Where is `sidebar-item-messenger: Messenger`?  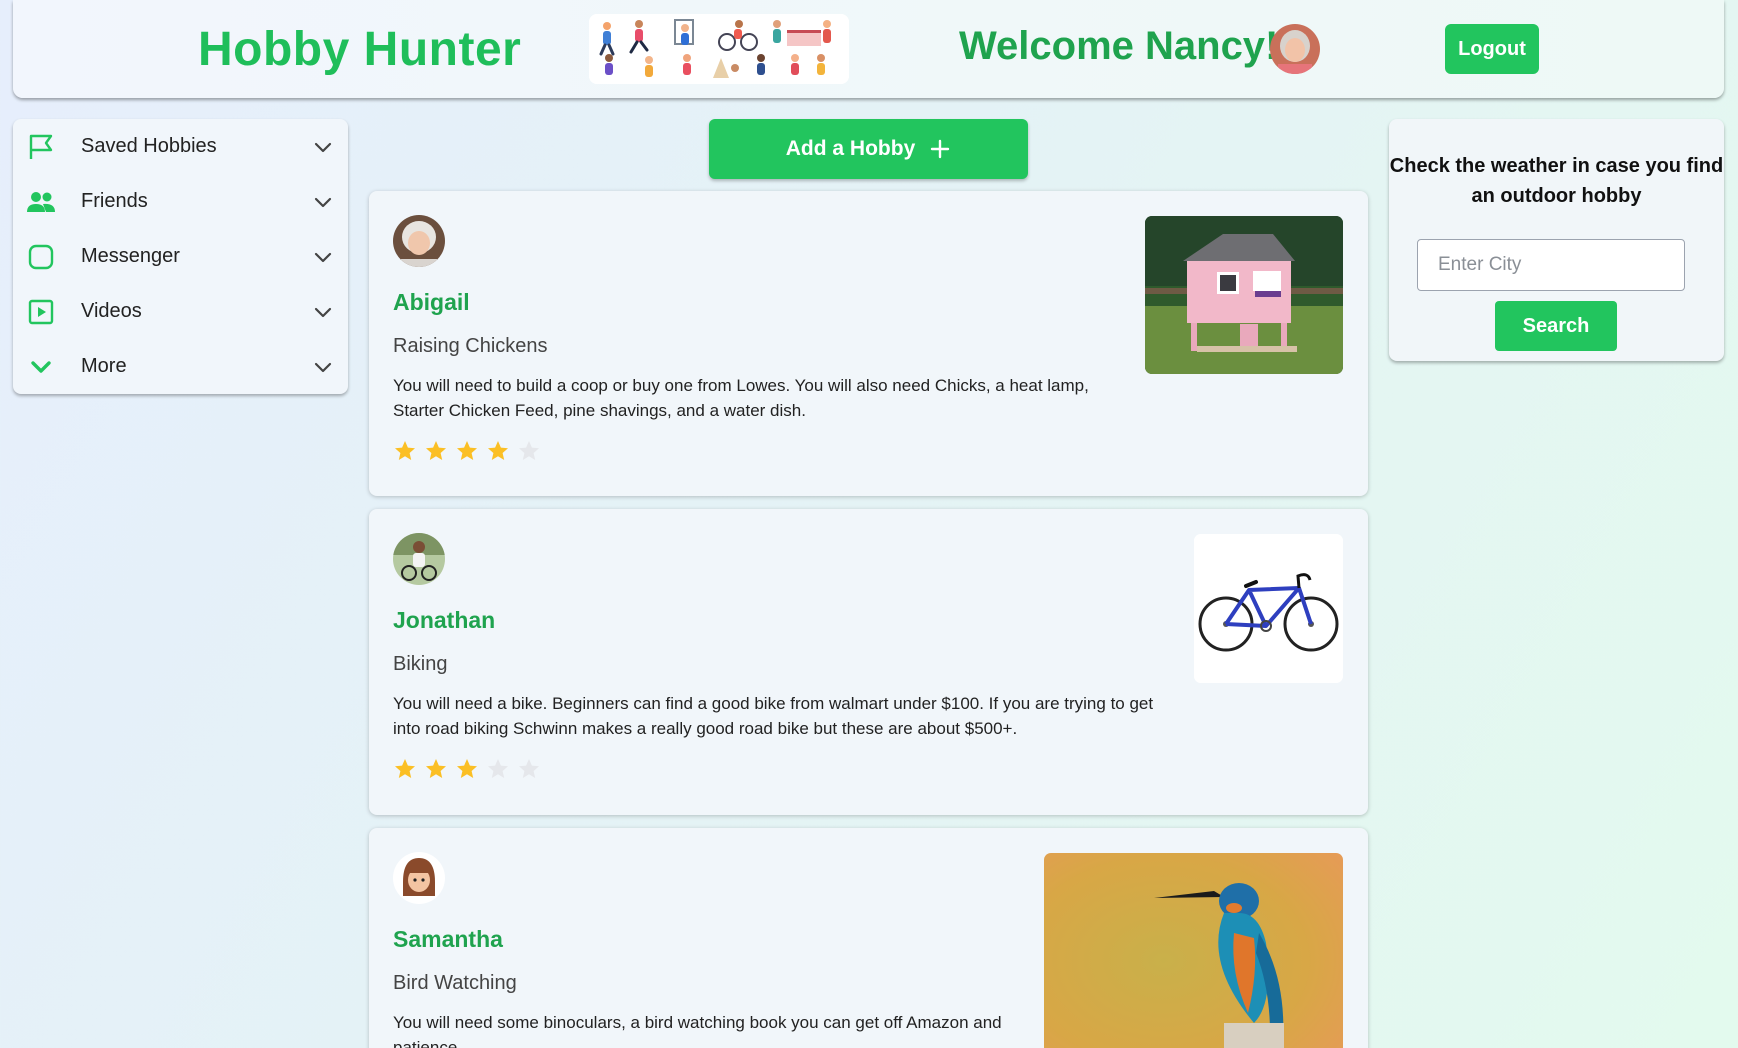 sidebar-item-messenger: Messenger is located at coordinates (180, 256).